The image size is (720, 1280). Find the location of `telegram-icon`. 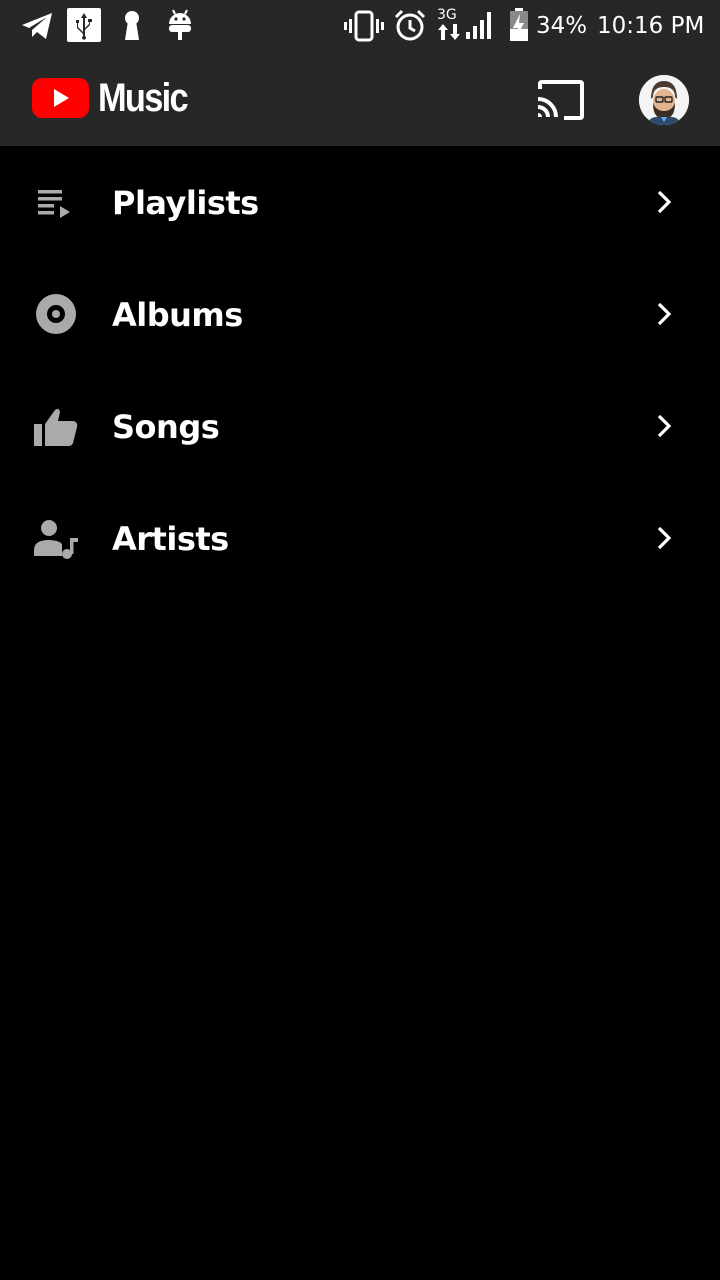

telegram-icon is located at coordinates (37, 26).